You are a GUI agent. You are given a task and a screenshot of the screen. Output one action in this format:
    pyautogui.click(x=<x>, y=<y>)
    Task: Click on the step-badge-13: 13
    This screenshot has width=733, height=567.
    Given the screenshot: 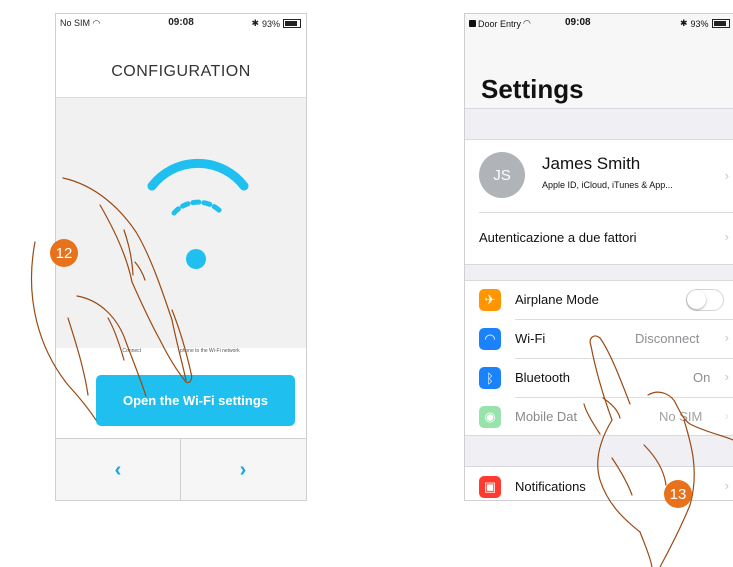 What is the action you would take?
    pyautogui.click(x=678, y=494)
    